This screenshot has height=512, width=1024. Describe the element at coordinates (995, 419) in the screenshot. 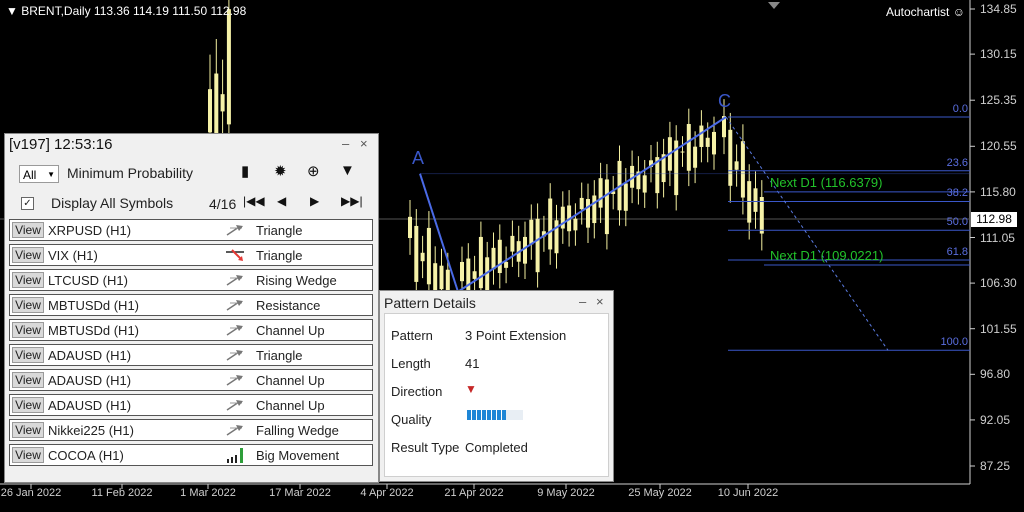

I see `price-tick-label: 92.05` at that location.